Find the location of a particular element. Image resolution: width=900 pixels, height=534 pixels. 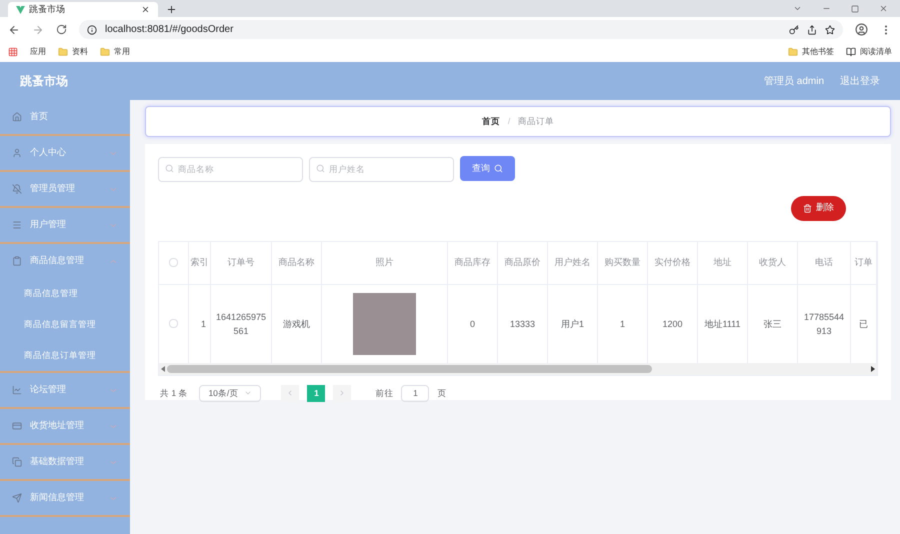

total-count: 共 1 条 is located at coordinates (174, 393).